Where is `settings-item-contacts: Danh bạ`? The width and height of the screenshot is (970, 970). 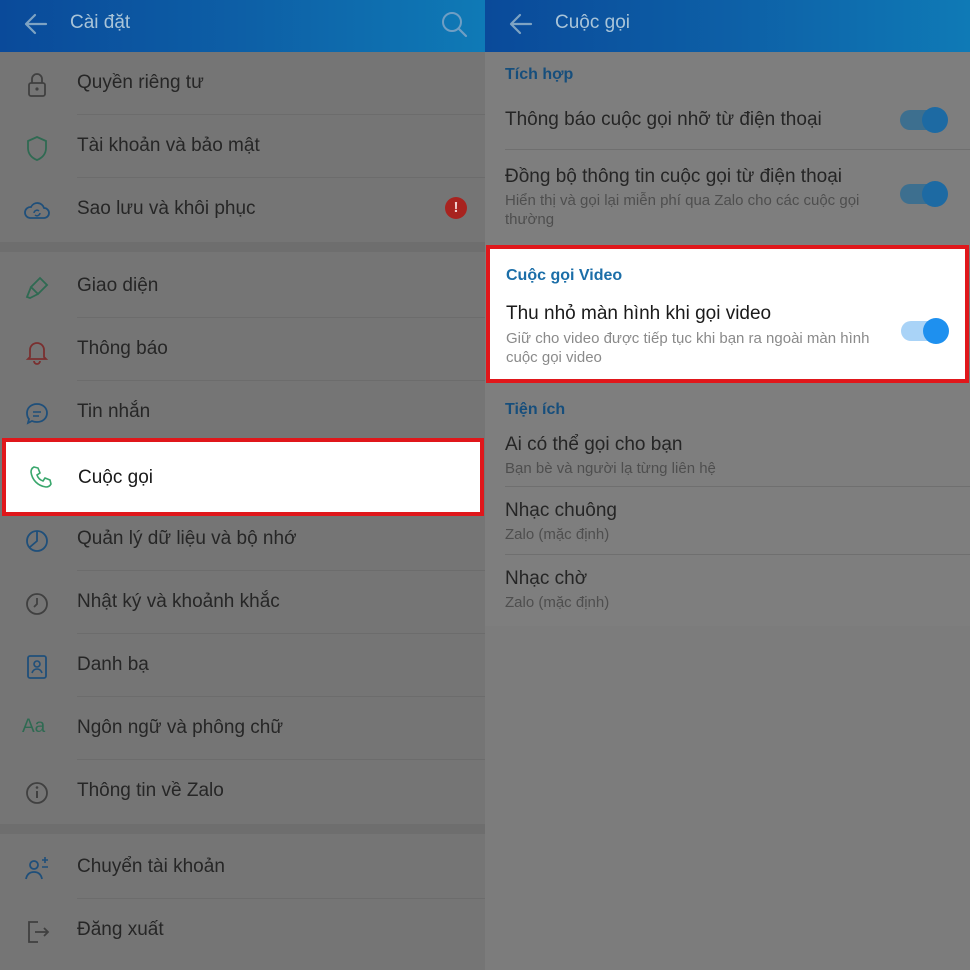 settings-item-contacts: Danh bạ is located at coordinates (242, 665).